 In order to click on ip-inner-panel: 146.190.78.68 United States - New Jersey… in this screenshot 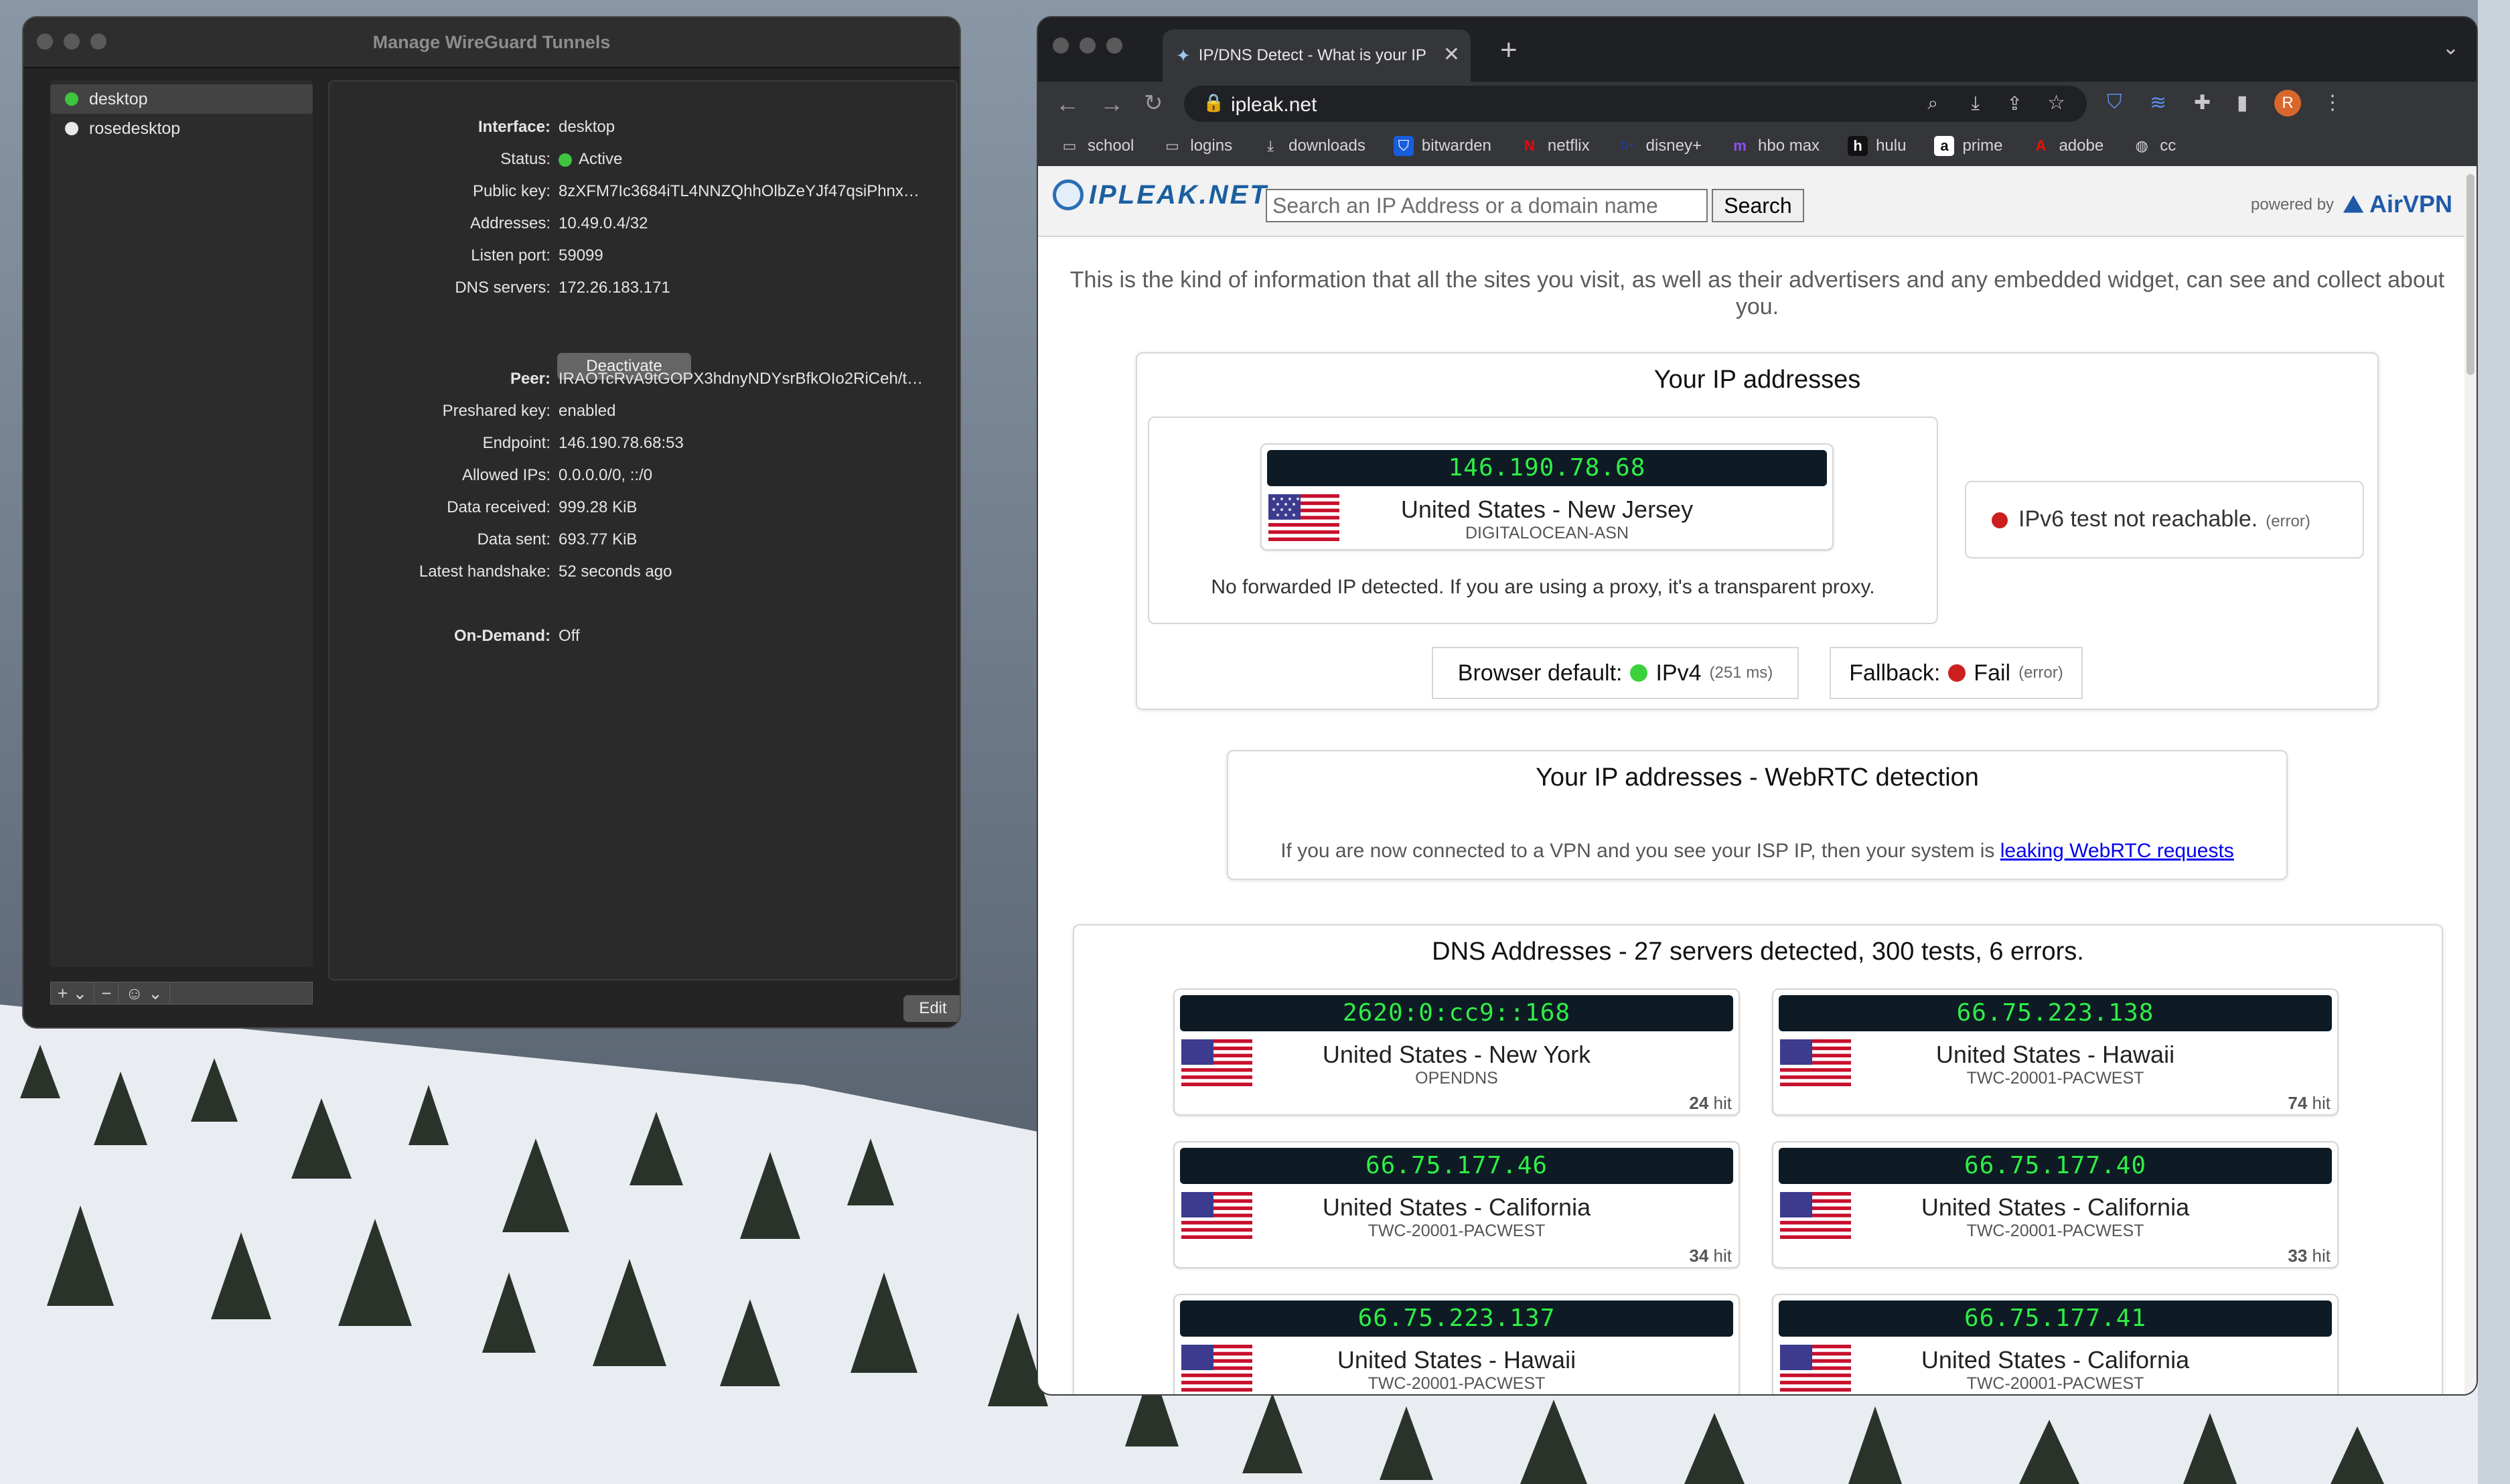, I will do `click(1543, 520)`.